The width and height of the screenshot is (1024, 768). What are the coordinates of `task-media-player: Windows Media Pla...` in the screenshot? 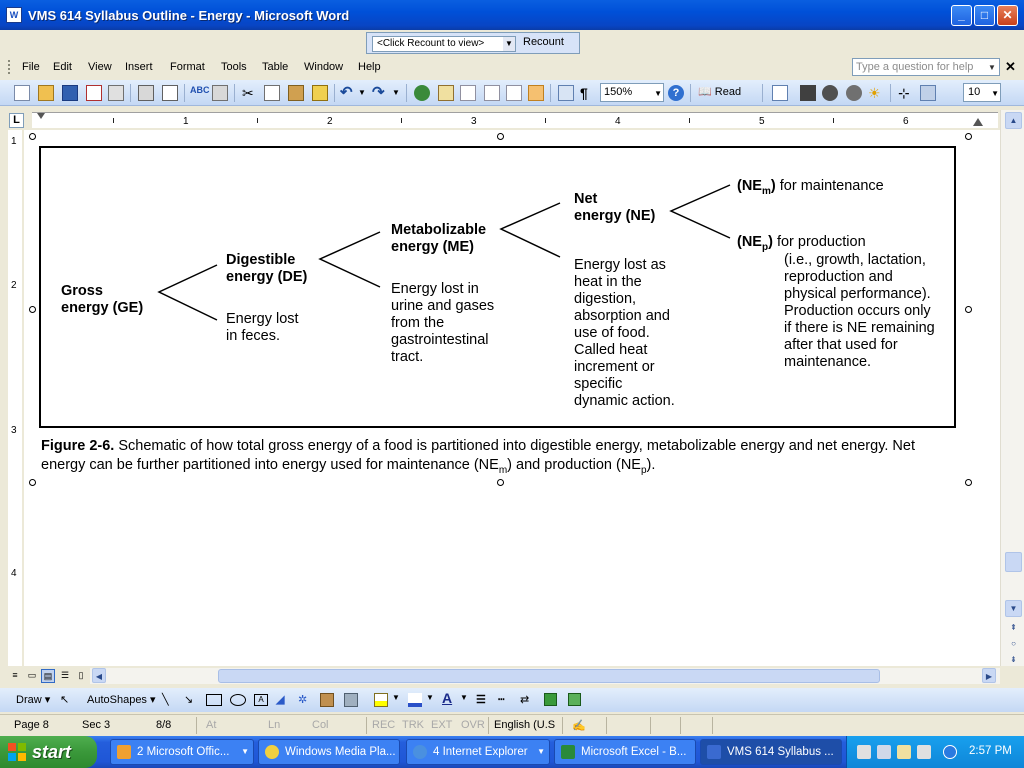 It's located at (329, 752).